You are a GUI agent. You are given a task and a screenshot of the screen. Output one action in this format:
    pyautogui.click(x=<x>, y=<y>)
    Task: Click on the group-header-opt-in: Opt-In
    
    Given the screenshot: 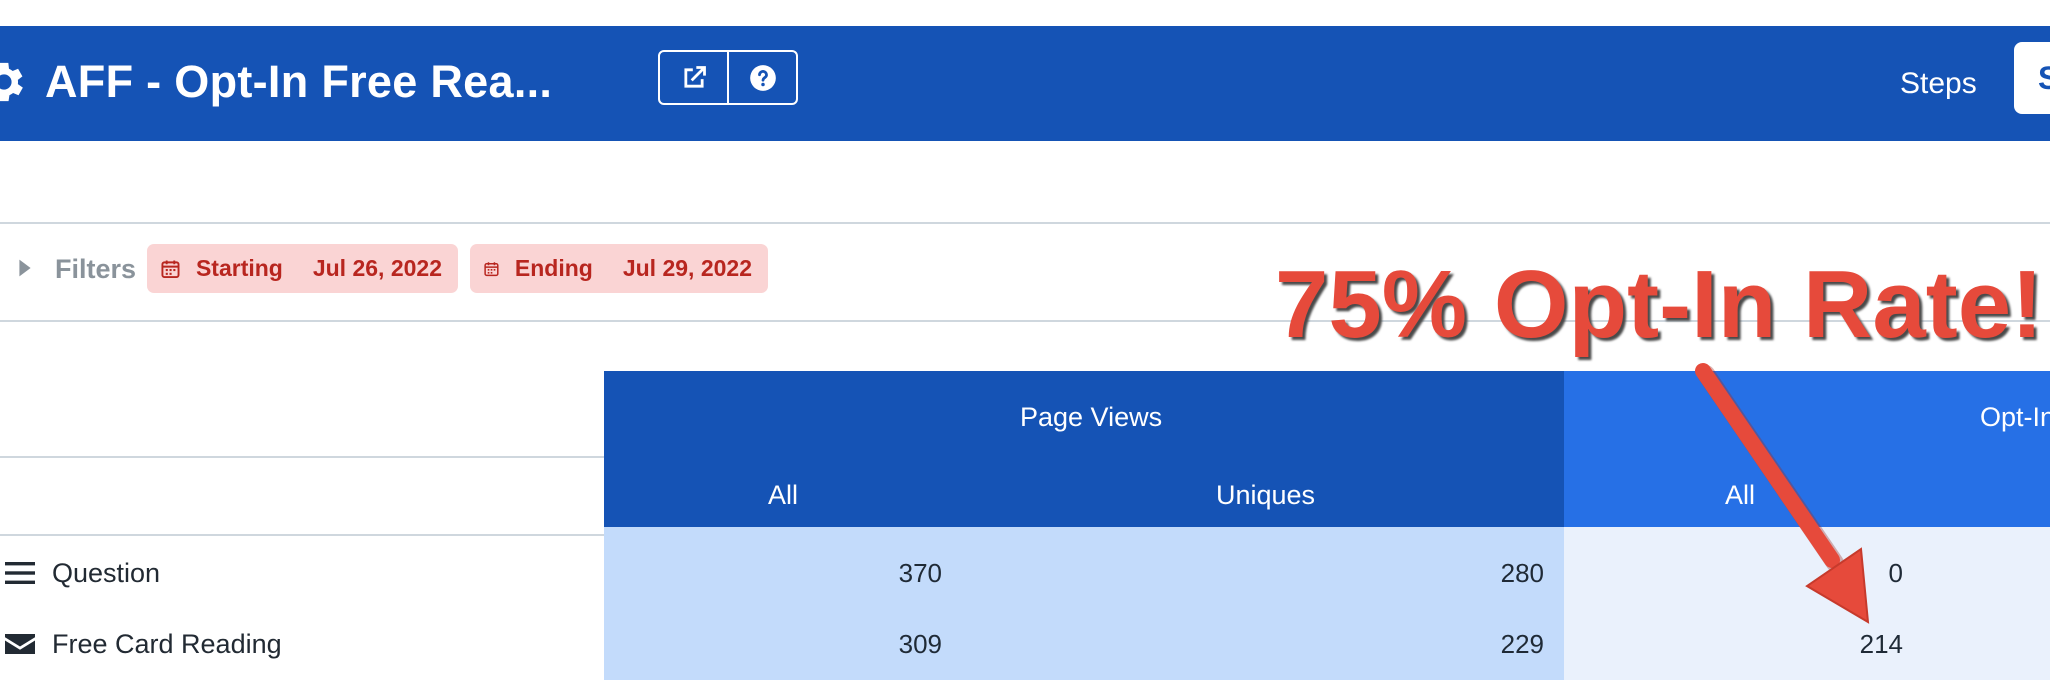 What is the action you would take?
    pyautogui.click(x=2015, y=417)
    